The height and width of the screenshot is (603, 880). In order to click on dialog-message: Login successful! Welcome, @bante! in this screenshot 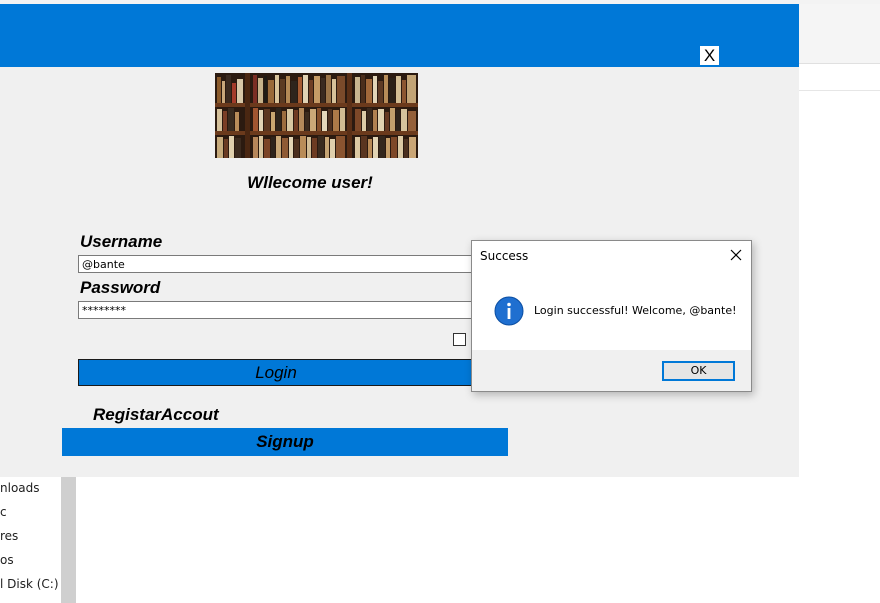, I will do `click(635, 310)`.